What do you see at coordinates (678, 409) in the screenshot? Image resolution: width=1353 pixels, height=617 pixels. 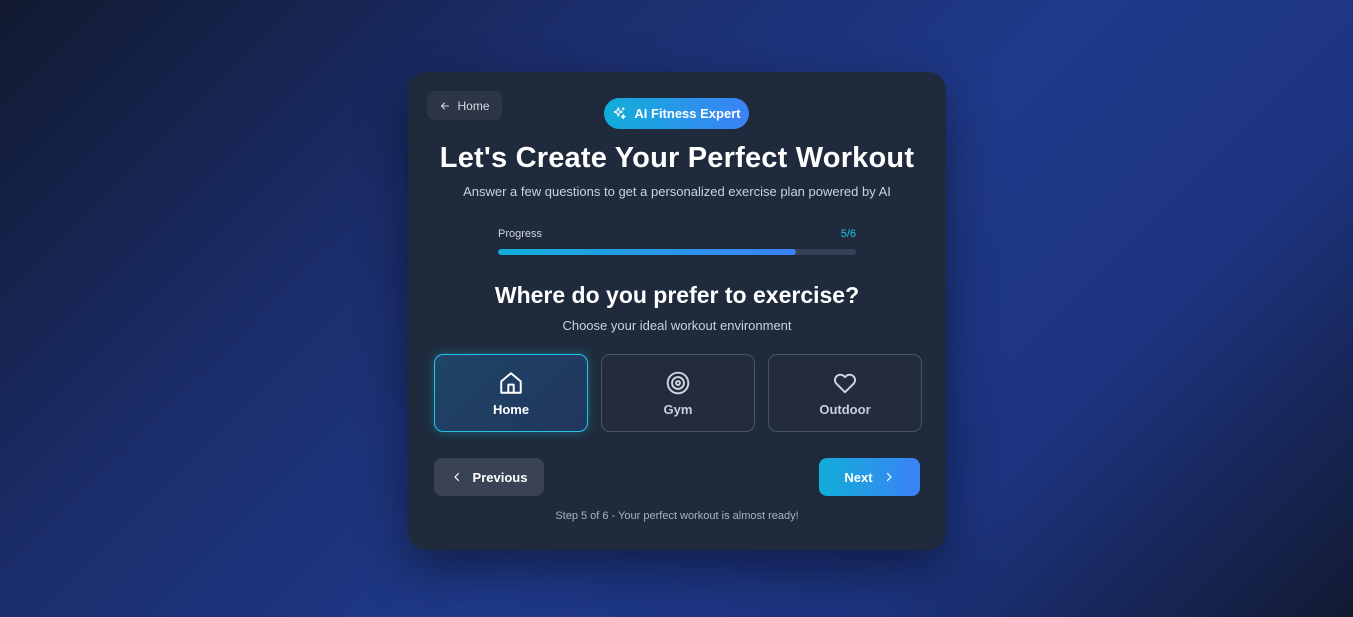 I see `option-label: Gym` at bounding box center [678, 409].